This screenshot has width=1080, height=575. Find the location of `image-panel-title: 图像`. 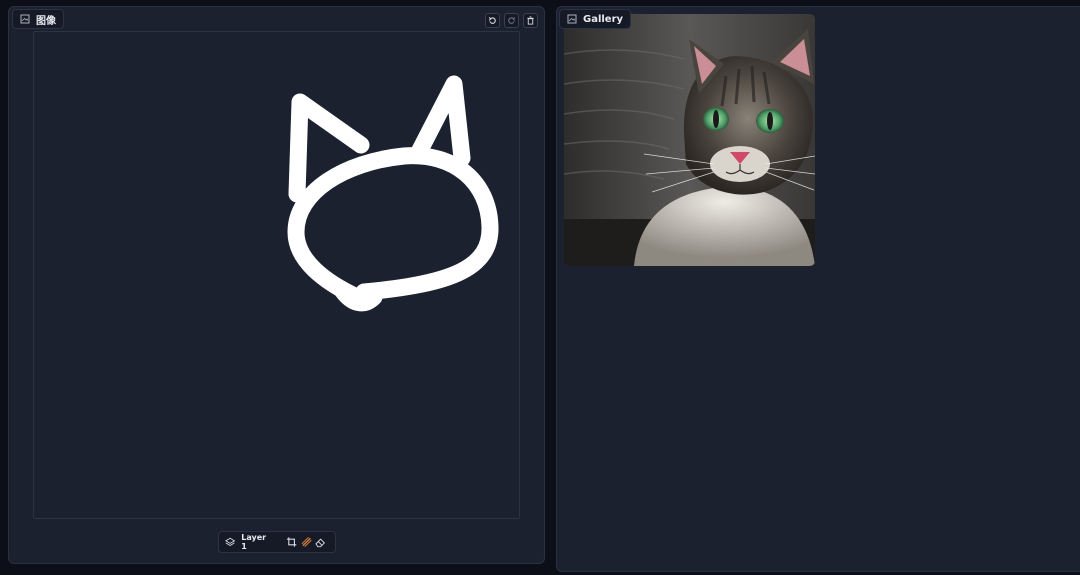

image-panel-title: 图像 is located at coordinates (46, 21).